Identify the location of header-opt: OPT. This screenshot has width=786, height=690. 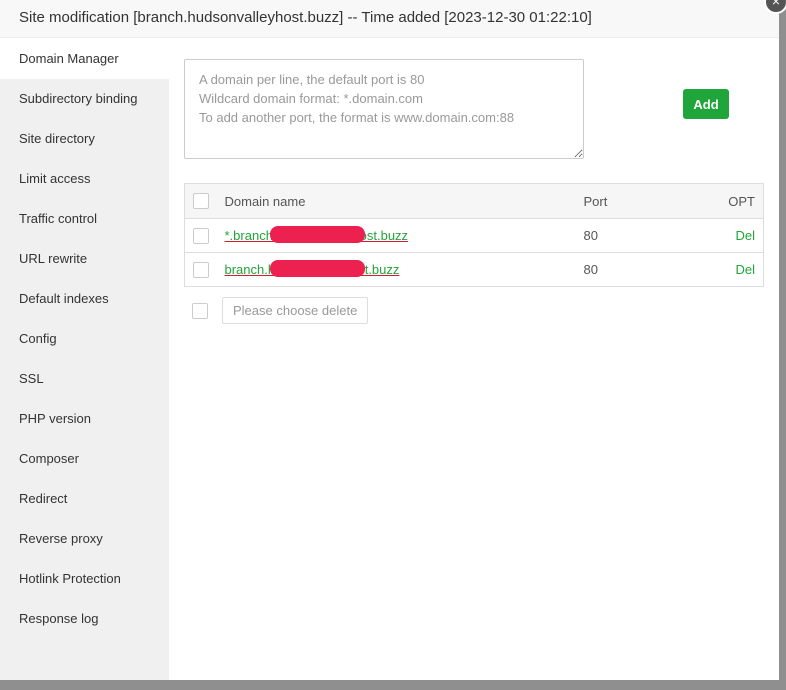
(733, 201).